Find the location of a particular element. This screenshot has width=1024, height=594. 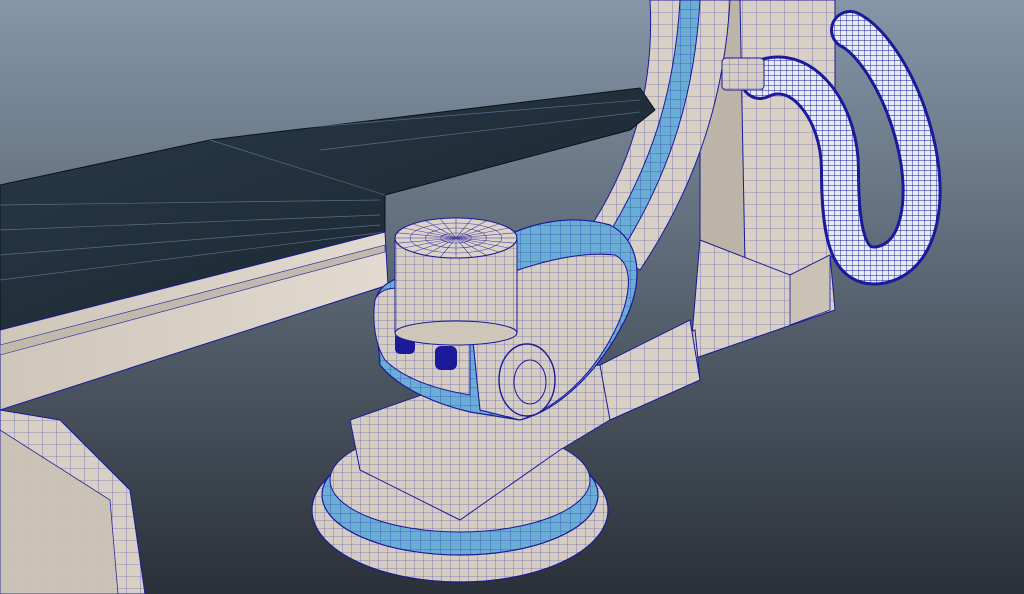

detector-cylinder is located at coordinates (456, 281).